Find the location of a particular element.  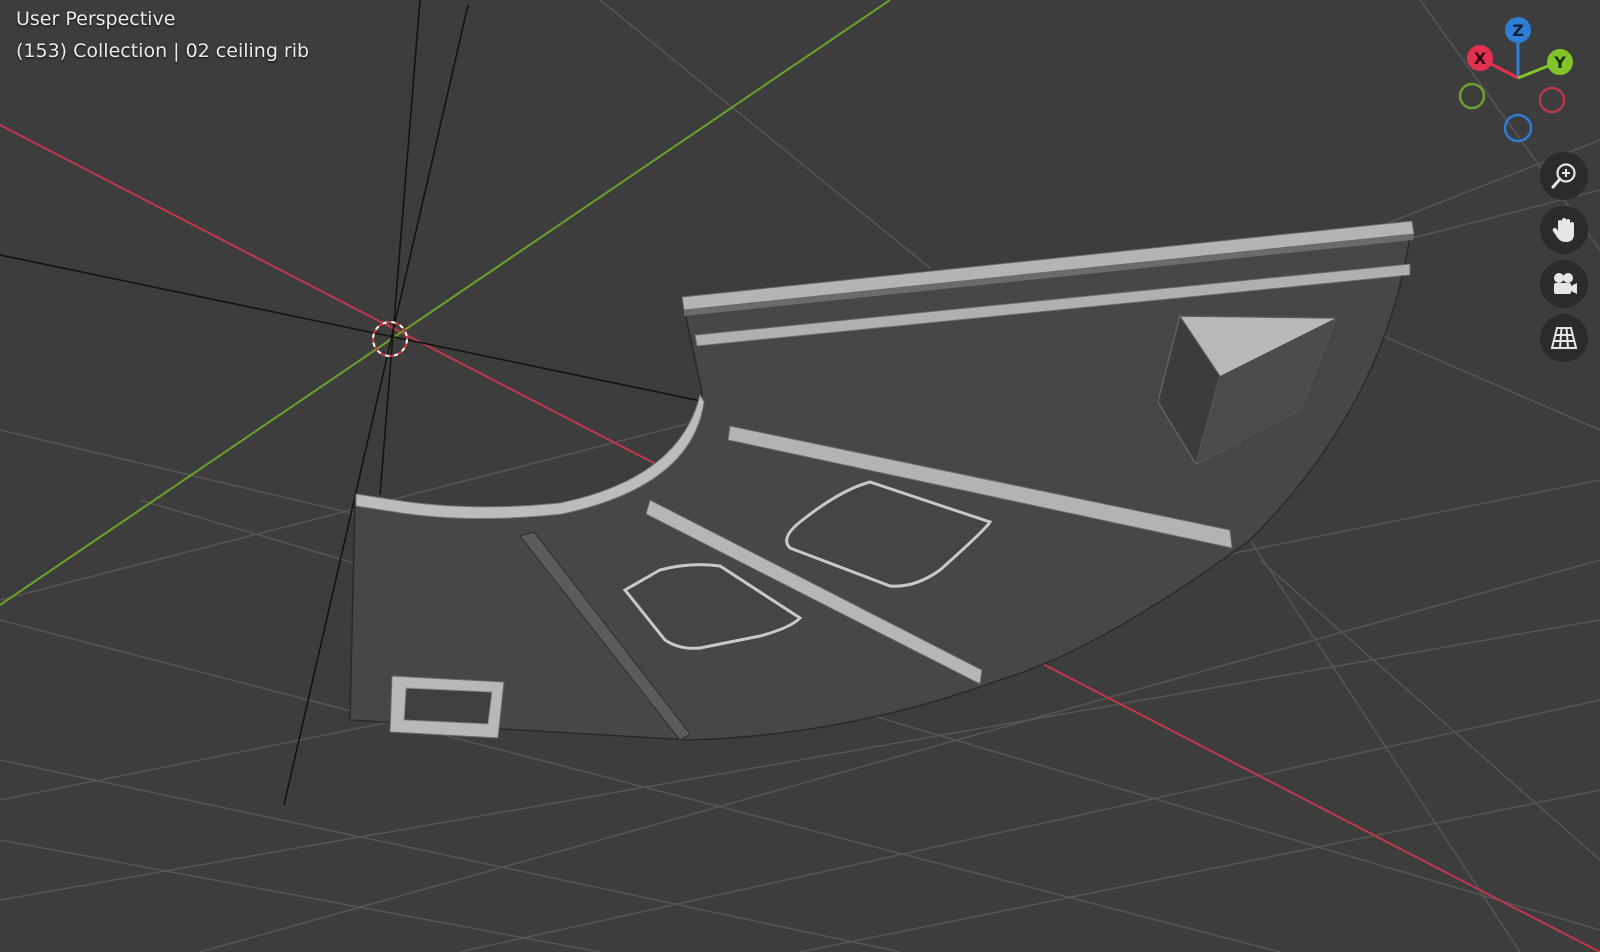

neg-x-axis-ball is located at coordinates (1552, 100).